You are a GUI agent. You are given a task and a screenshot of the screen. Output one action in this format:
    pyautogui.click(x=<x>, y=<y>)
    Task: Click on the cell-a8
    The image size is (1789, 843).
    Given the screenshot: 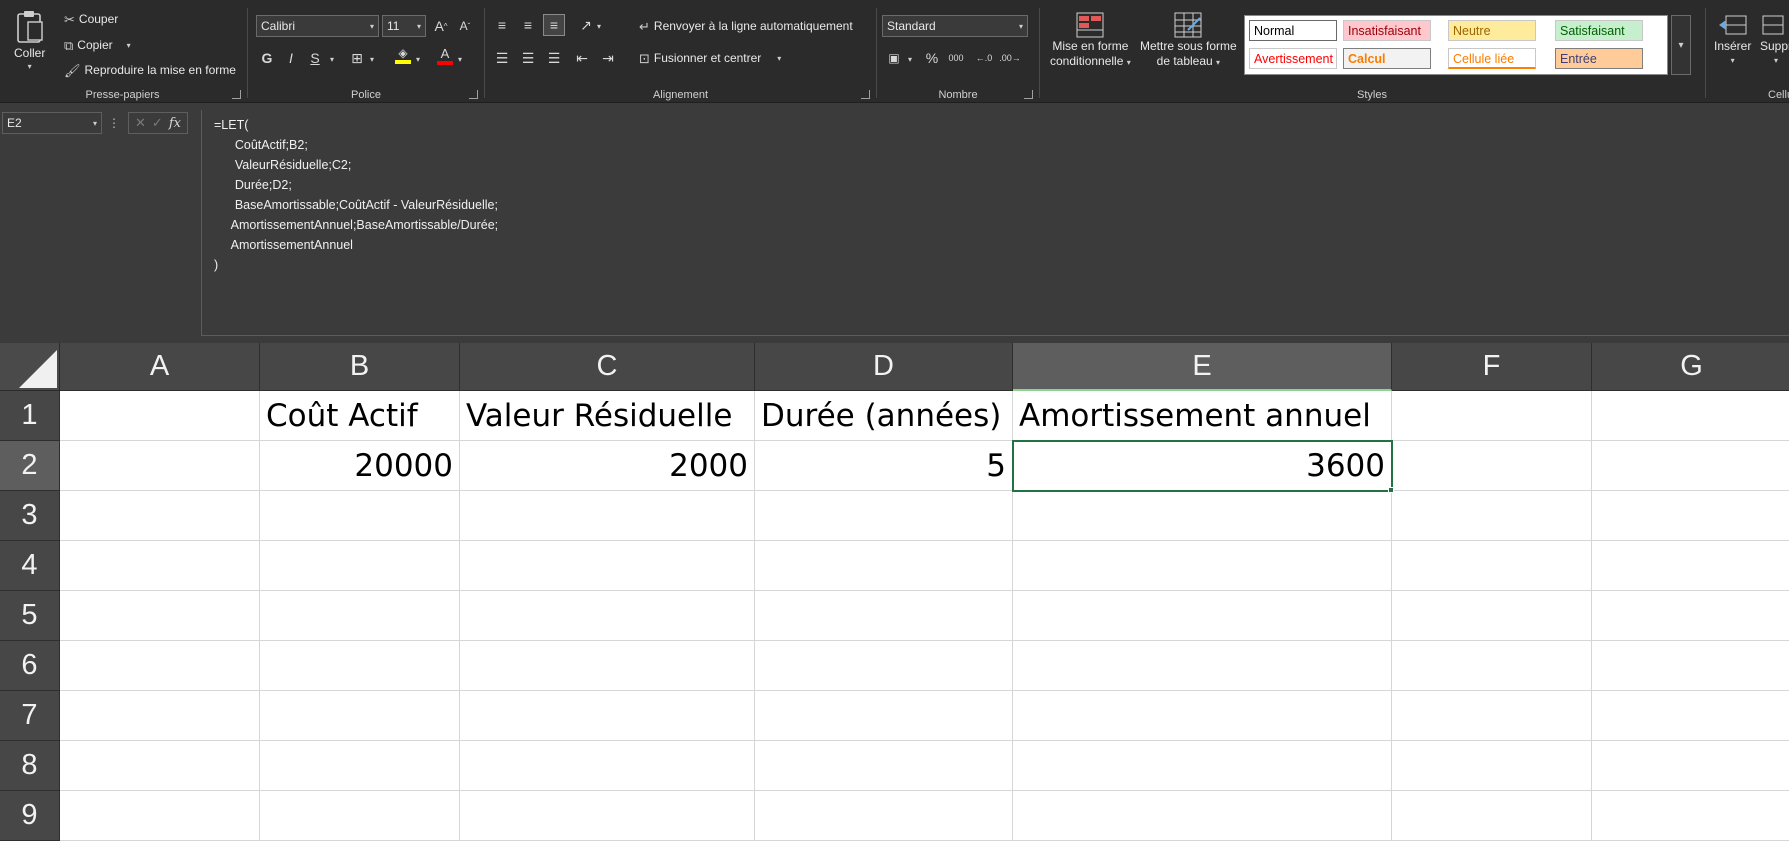 What is the action you would take?
    pyautogui.click(x=160, y=766)
    